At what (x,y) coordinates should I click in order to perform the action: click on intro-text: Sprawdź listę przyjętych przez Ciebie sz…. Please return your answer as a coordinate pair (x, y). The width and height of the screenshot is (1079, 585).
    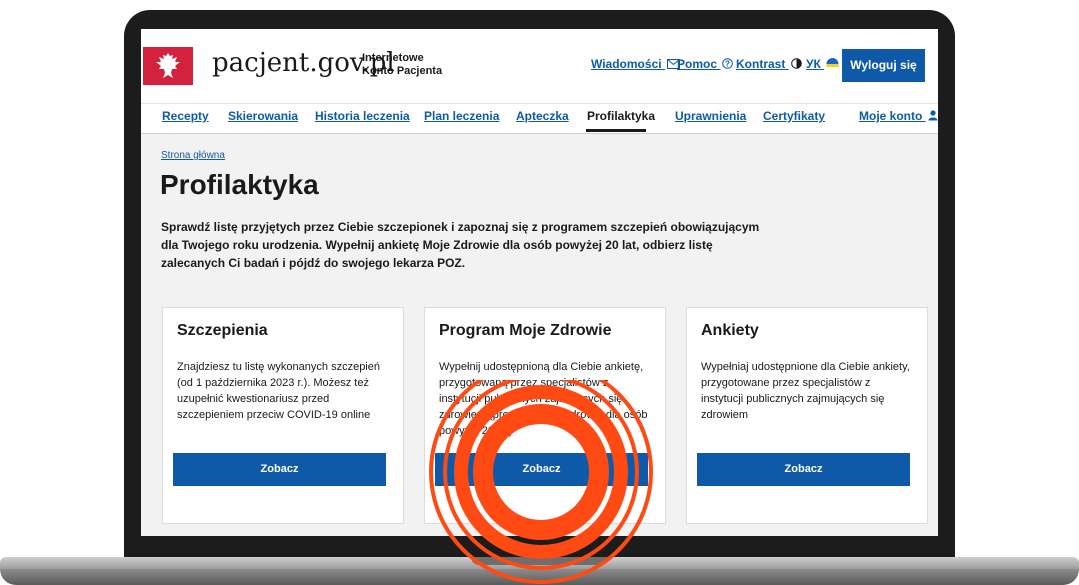
    Looking at the image, I should click on (460, 245).